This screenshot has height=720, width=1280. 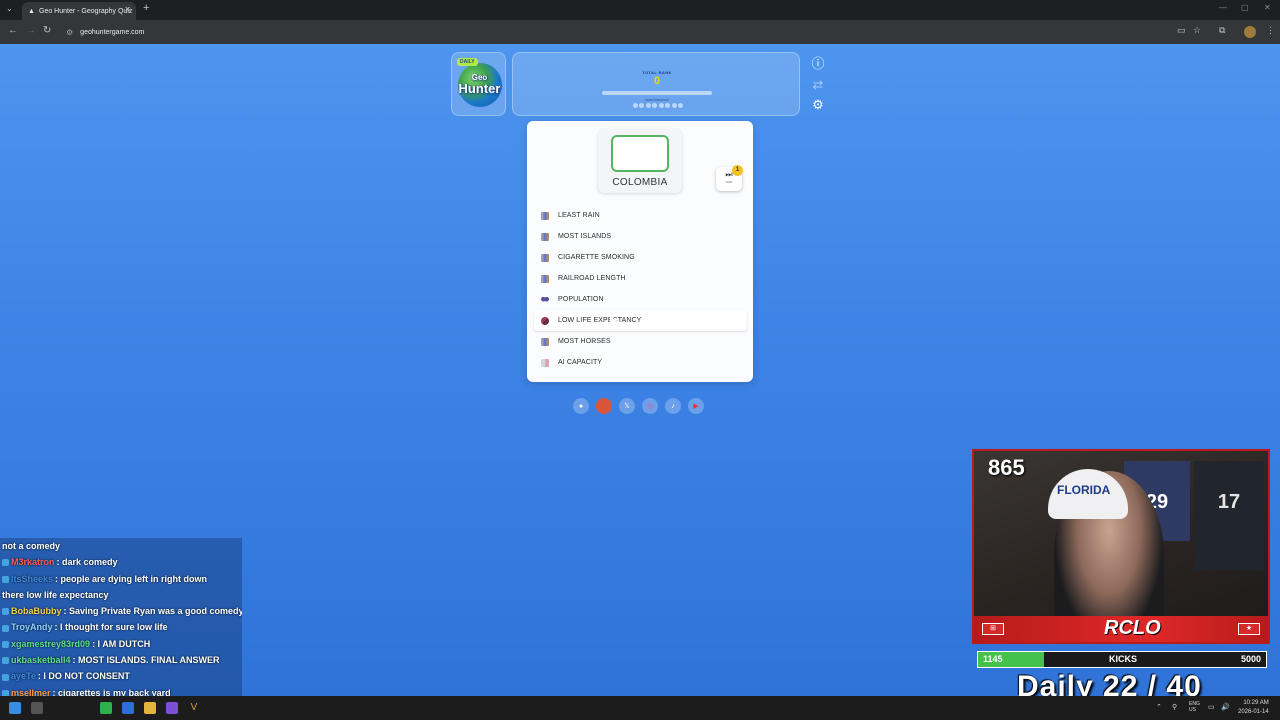 I want to click on chat-message: there low life expectancy, so click(x=121, y=595).